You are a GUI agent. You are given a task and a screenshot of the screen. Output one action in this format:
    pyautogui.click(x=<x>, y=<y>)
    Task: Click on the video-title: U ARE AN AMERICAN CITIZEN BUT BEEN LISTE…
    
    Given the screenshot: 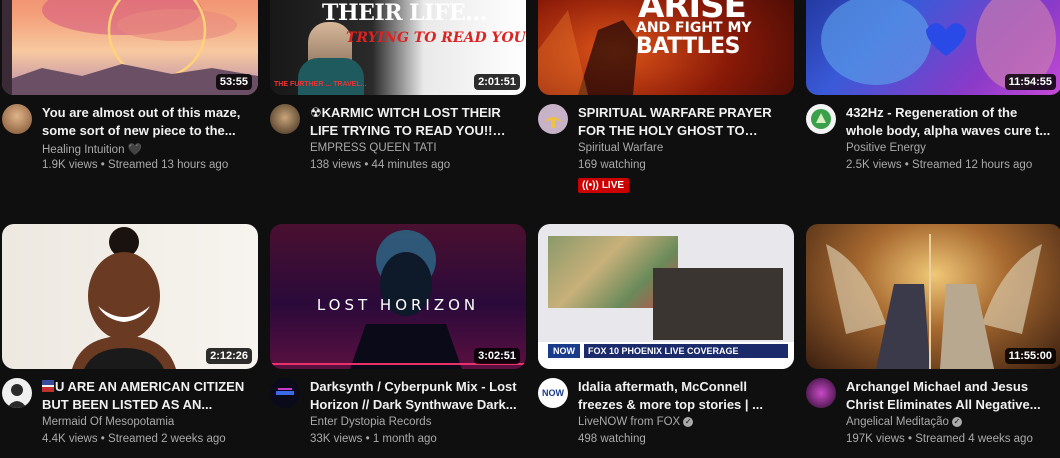 What is the action you would take?
    pyautogui.click(x=147, y=396)
    